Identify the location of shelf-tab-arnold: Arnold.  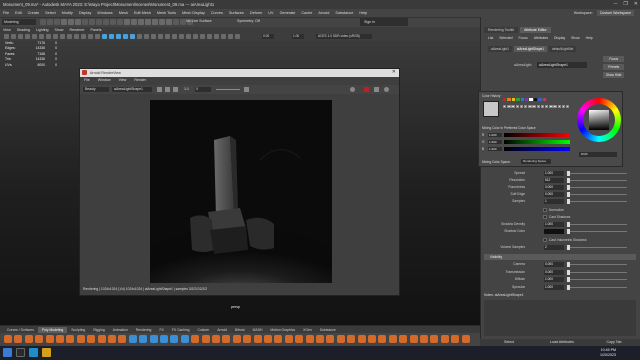
(222, 330).